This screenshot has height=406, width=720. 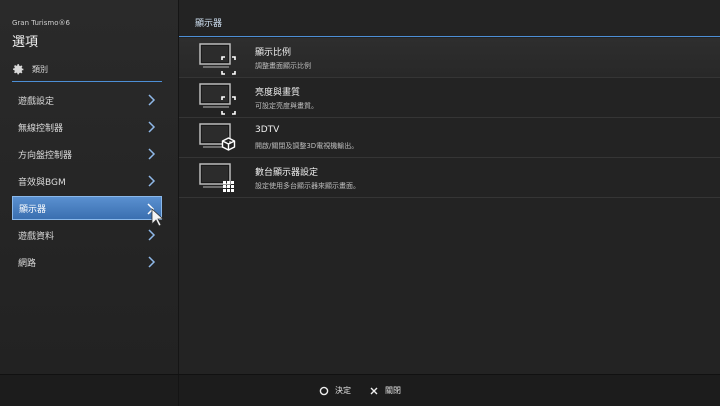 What do you see at coordinates (267, 130) in the screenshot?
I see `option-title: 3DTV` at bounding box center [267, 130].